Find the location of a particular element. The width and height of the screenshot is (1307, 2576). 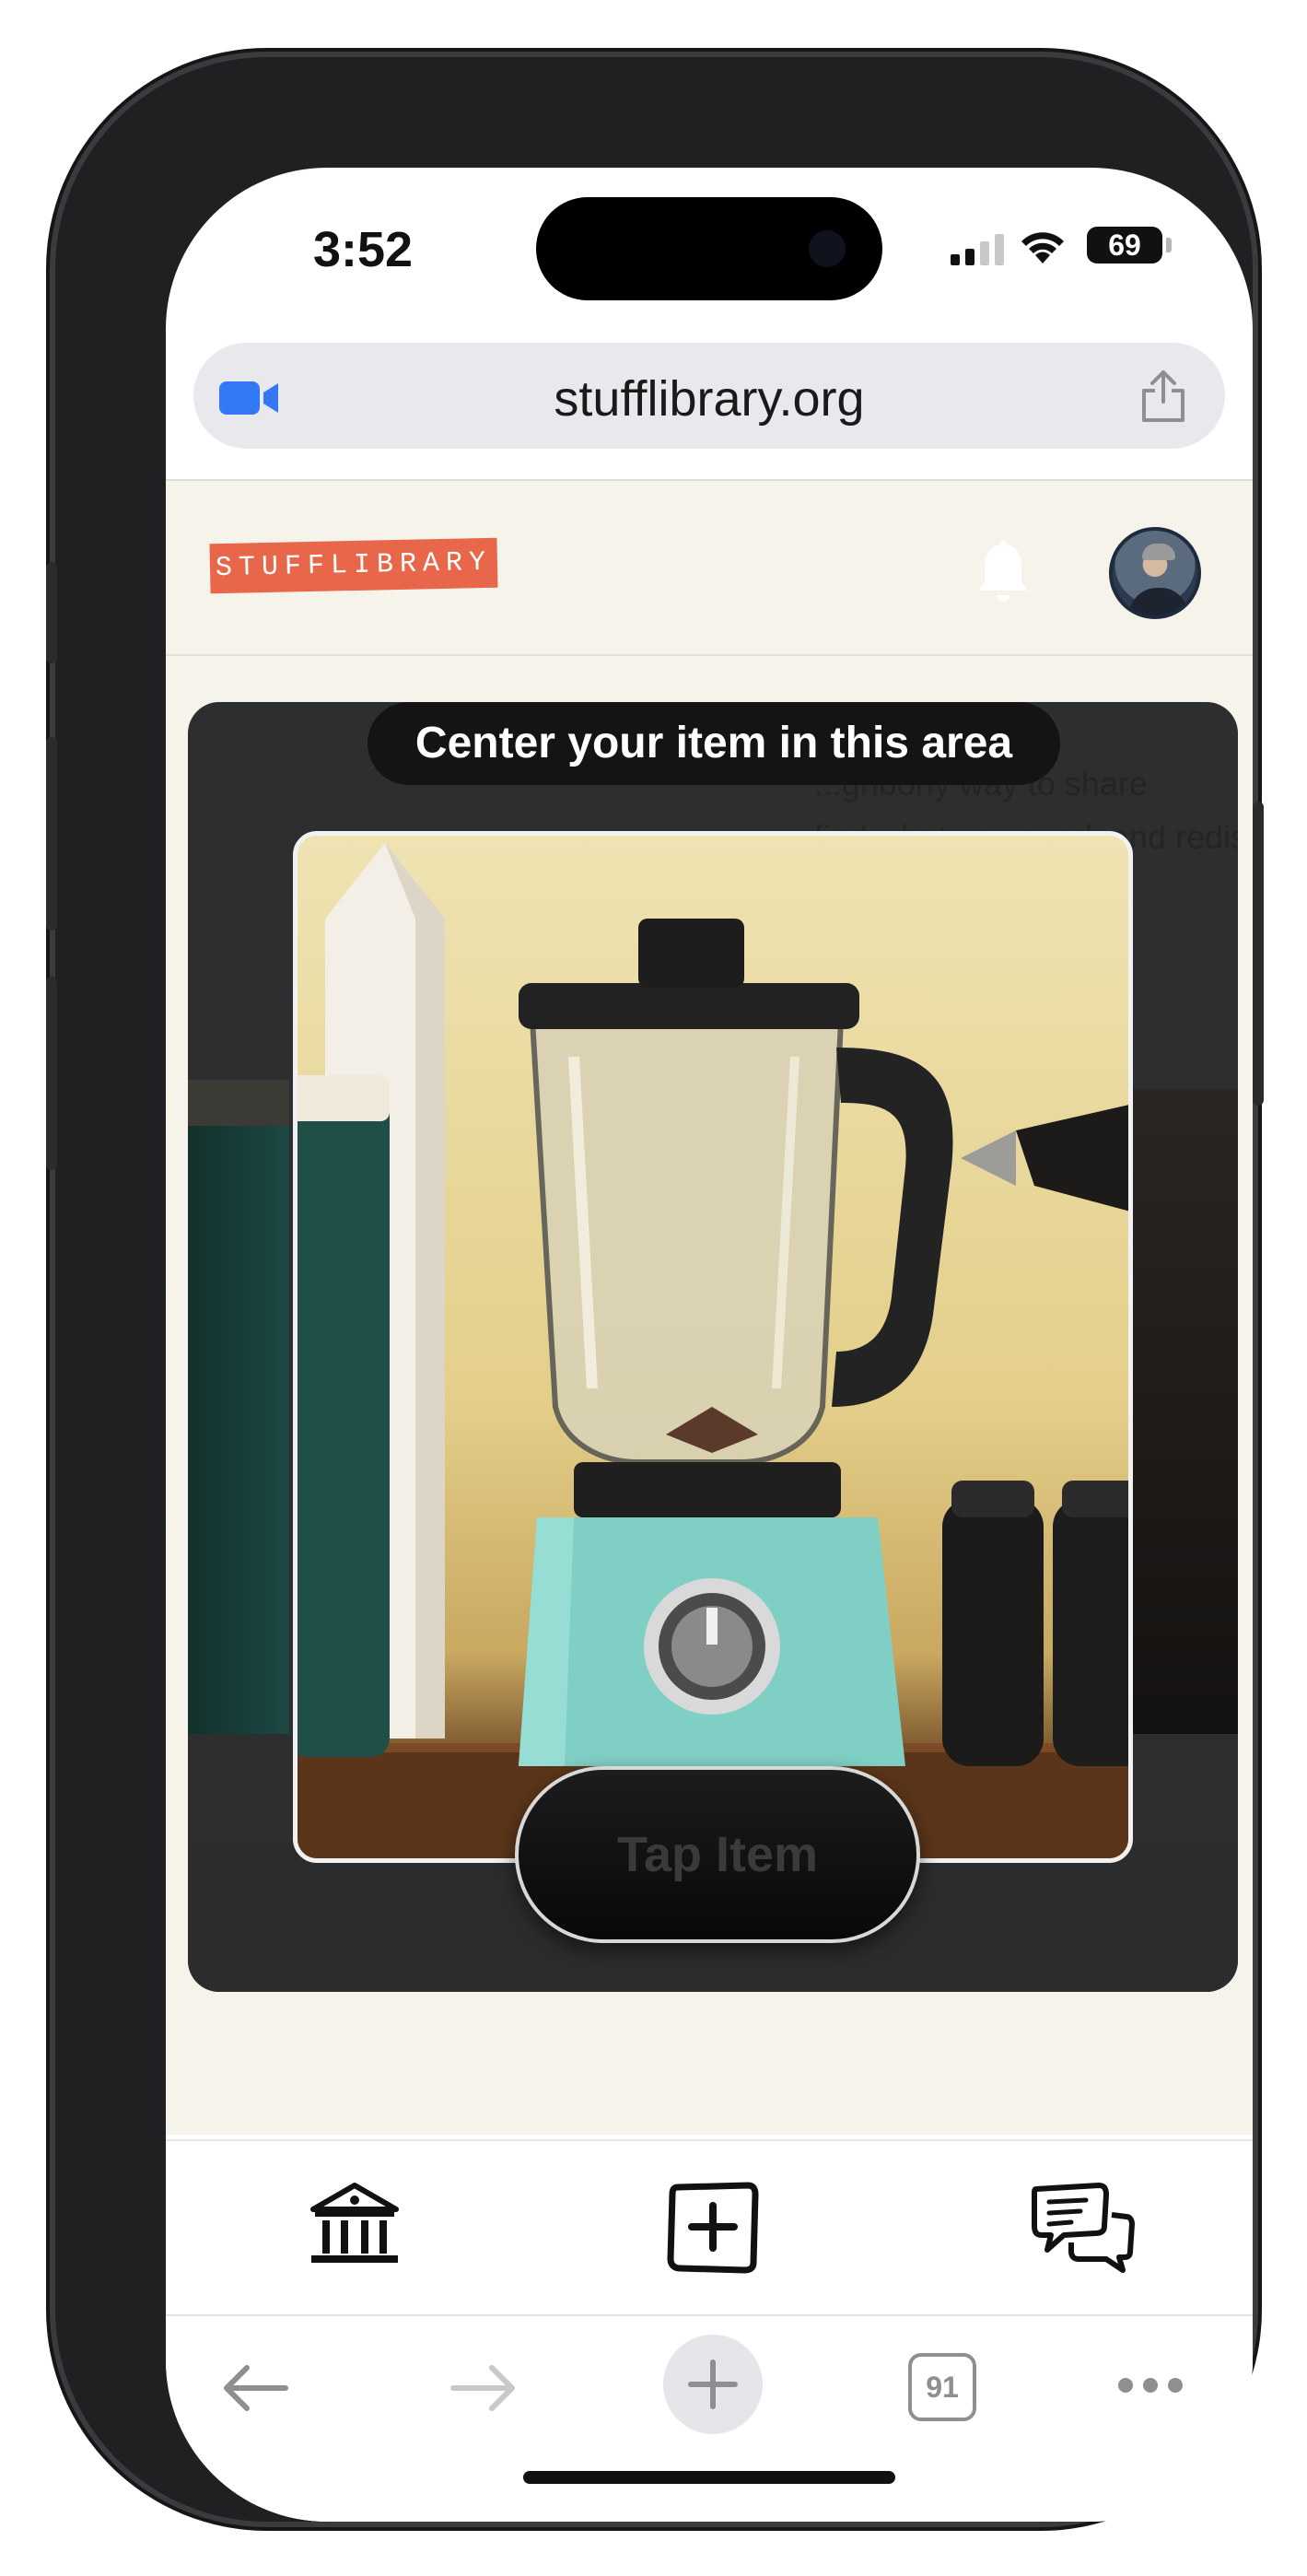

status-bar: 3:52 69 is located at coordinates (710, 251).